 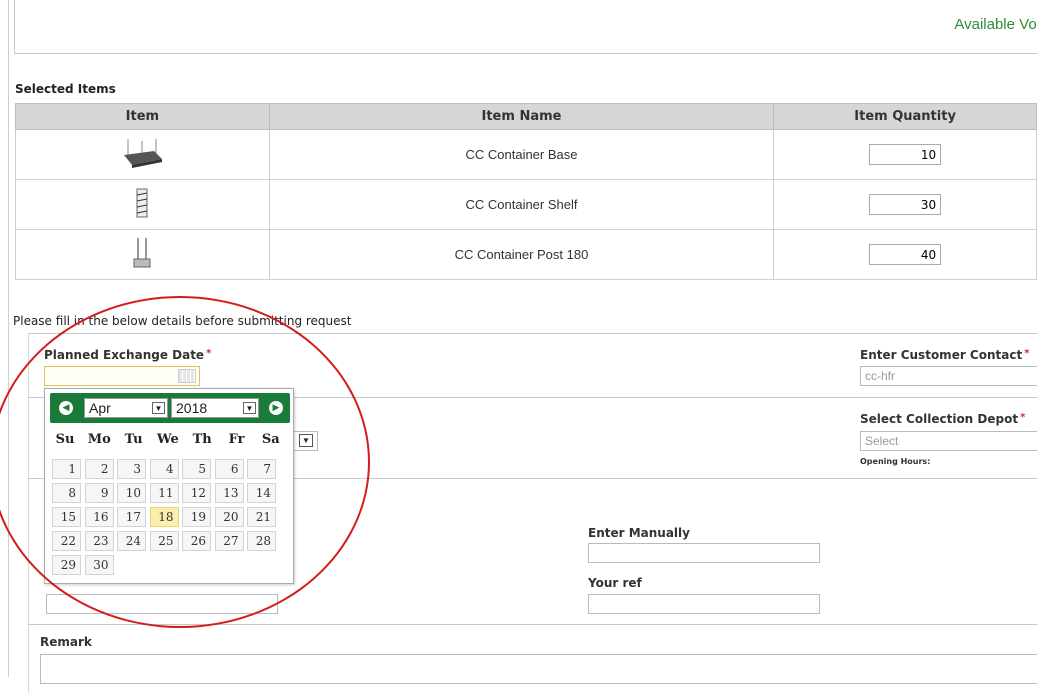 What do you see at coordinates (99, 469) in the screenshot?
I see `calendar-day: 2` at bounding box center [99, 469].